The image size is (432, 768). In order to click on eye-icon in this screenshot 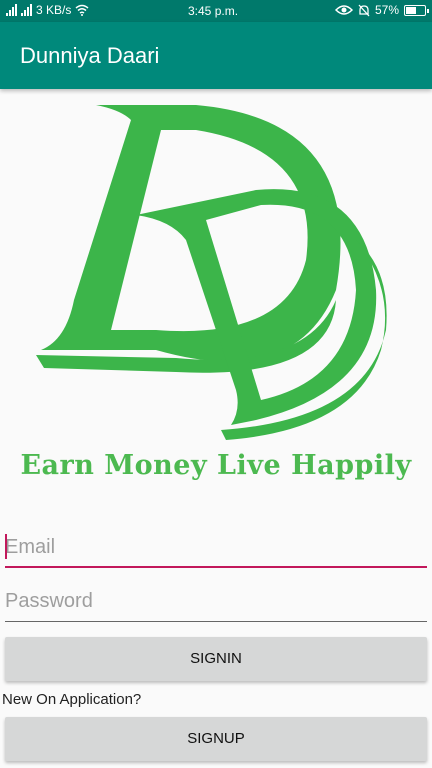, I will do `click(343, 10)`.